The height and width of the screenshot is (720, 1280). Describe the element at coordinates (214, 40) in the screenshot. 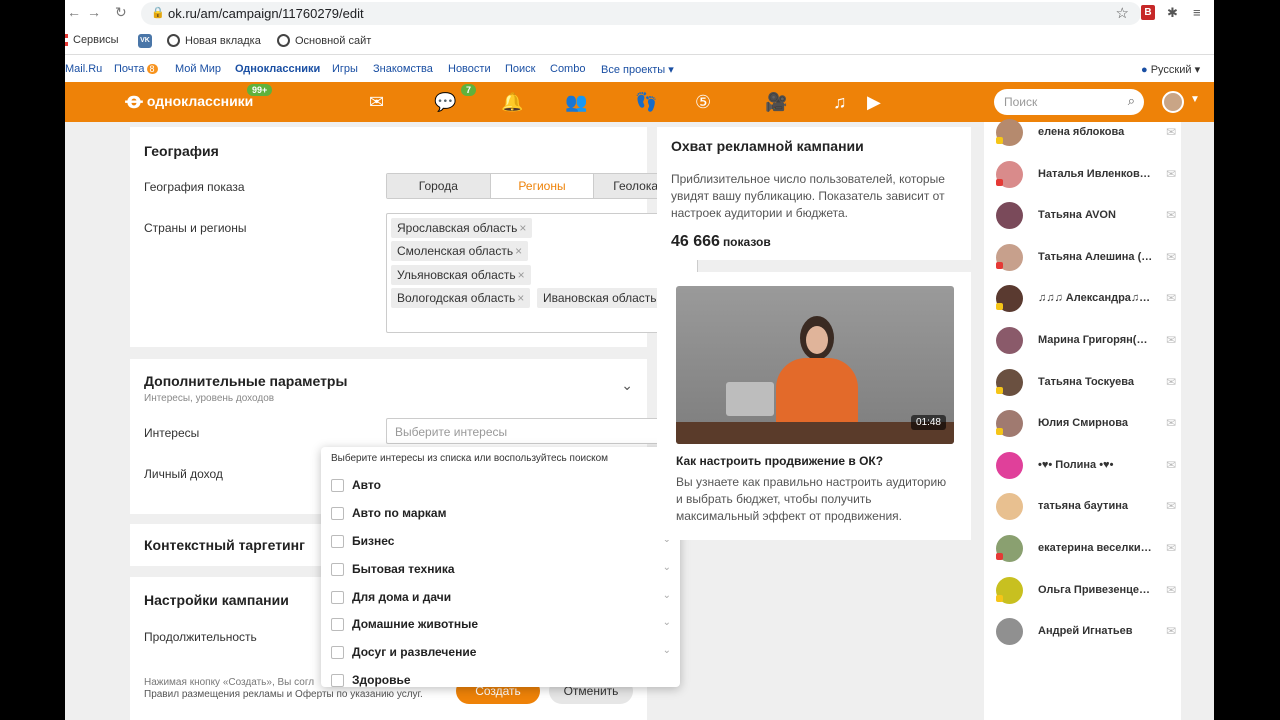

I see `bookmark-new-tab: Новая вкладка` at that location.